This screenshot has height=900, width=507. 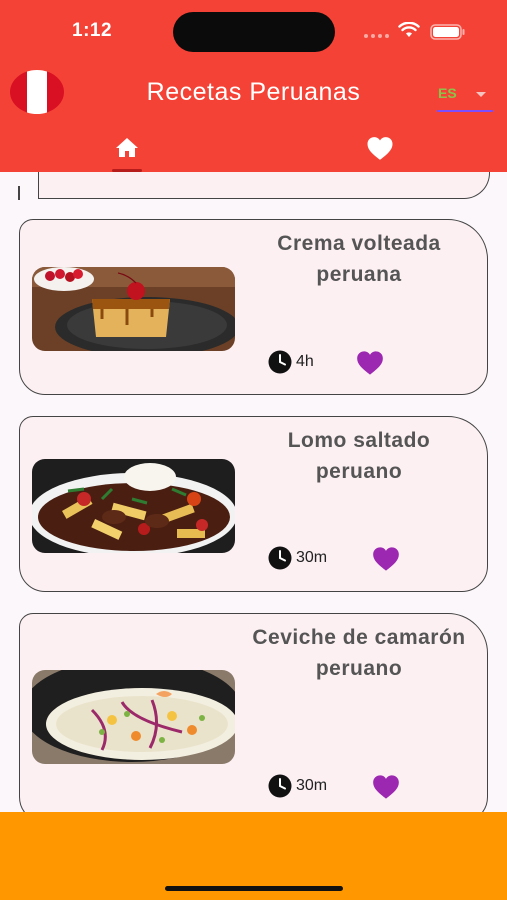 I want to click on status-bar: 1:12, so click(x=253, y=30).